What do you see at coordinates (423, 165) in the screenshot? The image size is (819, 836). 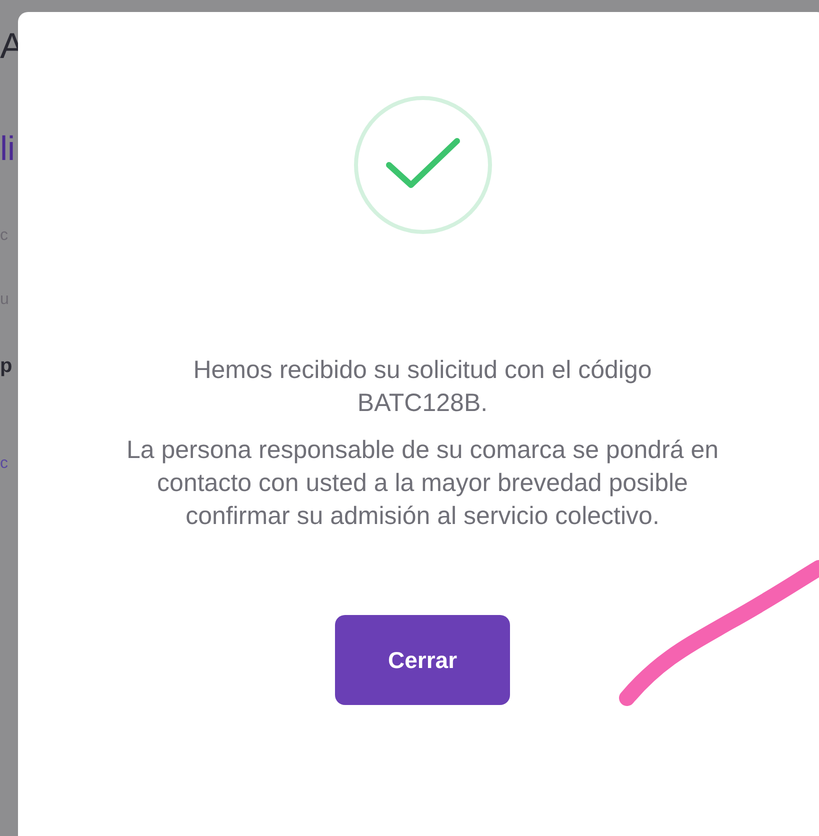 I see `success-icon` at bounding box center [423, 165].